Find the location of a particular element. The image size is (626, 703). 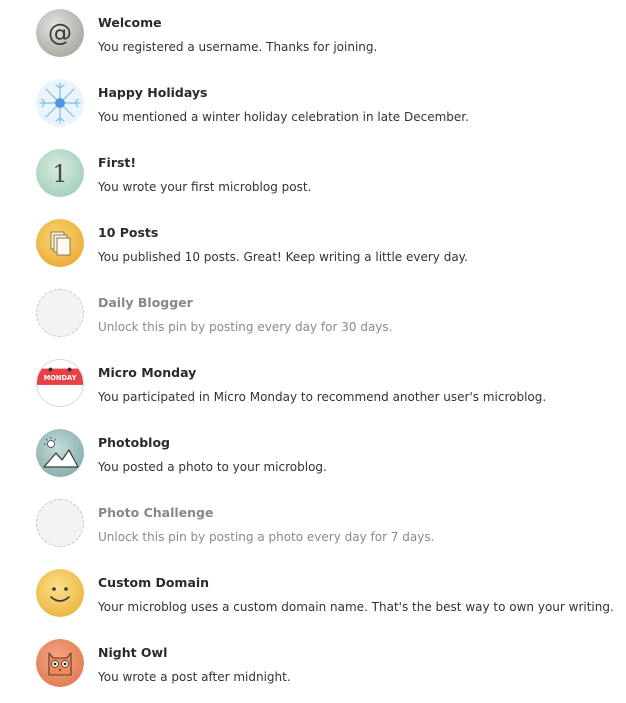

pin-description: You posted a photo to your microblog. is located at coordinates (212, 467).